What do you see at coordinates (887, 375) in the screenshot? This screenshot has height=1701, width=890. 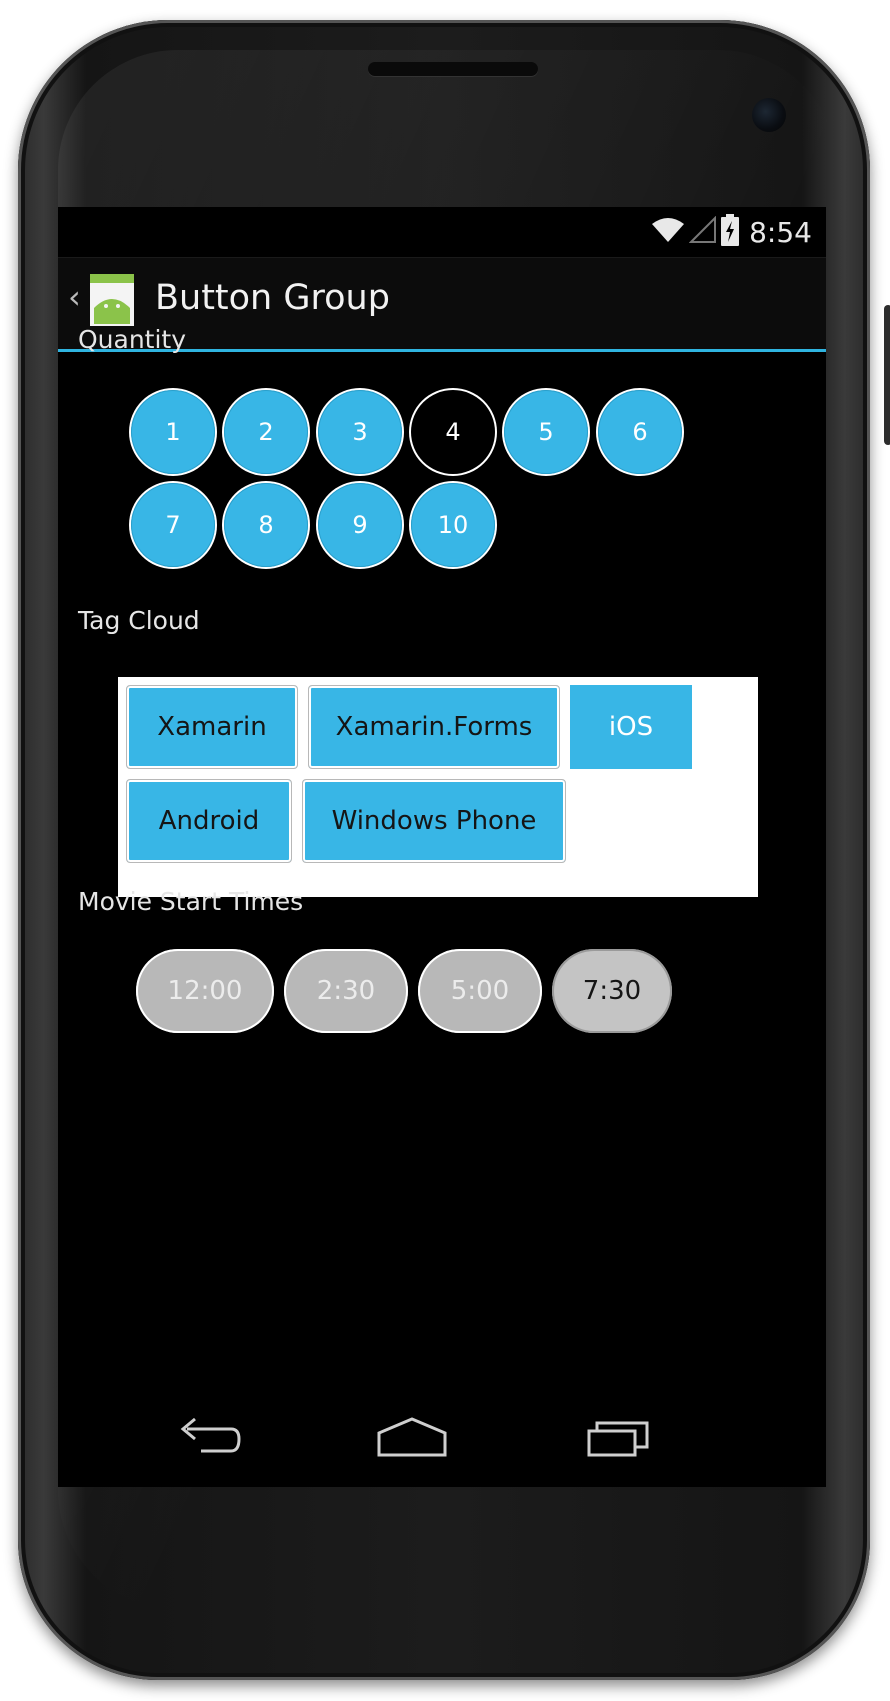 I see `power-button` at bounding box center [887, 375].